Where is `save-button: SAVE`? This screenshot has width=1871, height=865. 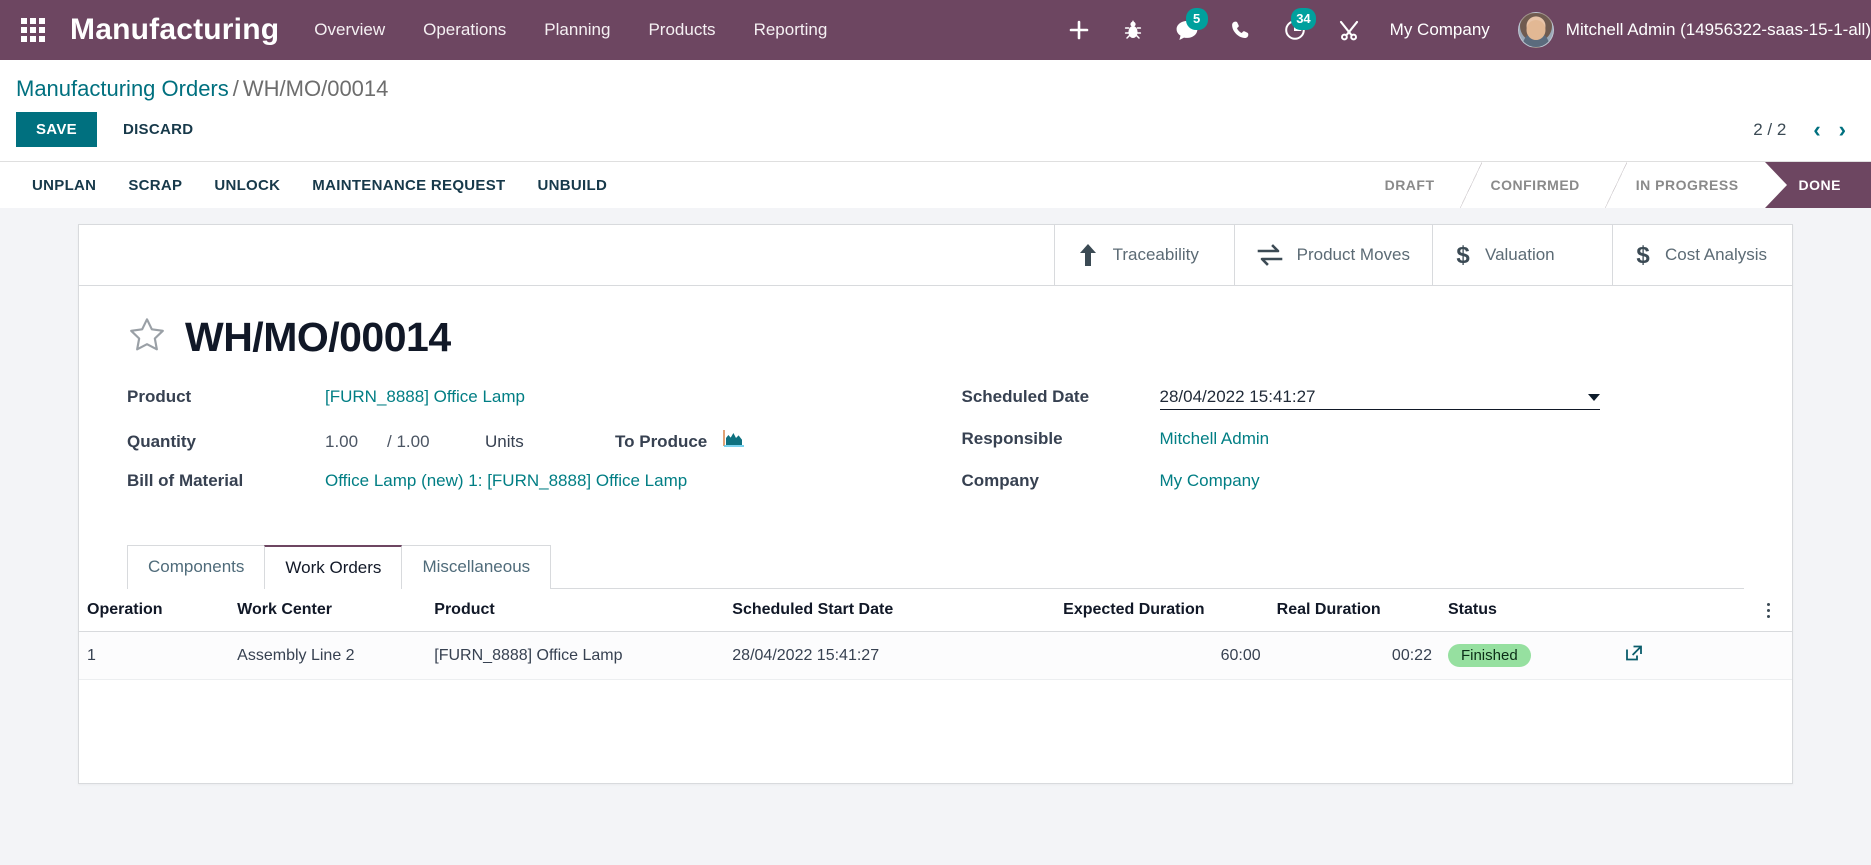 save-button: SAVE is located at coordinates (56, 129).